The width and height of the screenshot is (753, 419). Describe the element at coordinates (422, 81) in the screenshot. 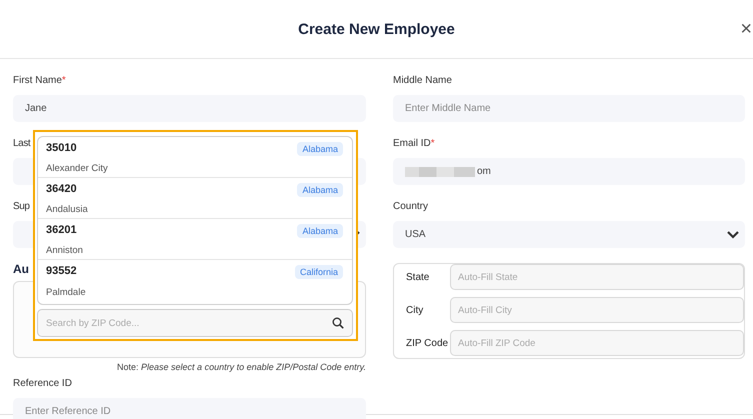

I see `field-label: Middle Name` at that location.